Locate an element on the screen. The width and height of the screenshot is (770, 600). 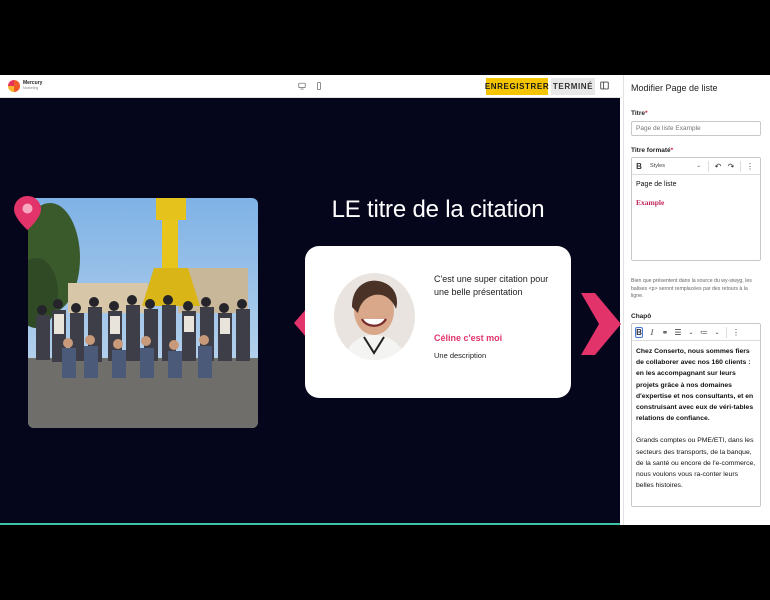
logo-subtitle: Marketing is located at coordinates (31, 88).